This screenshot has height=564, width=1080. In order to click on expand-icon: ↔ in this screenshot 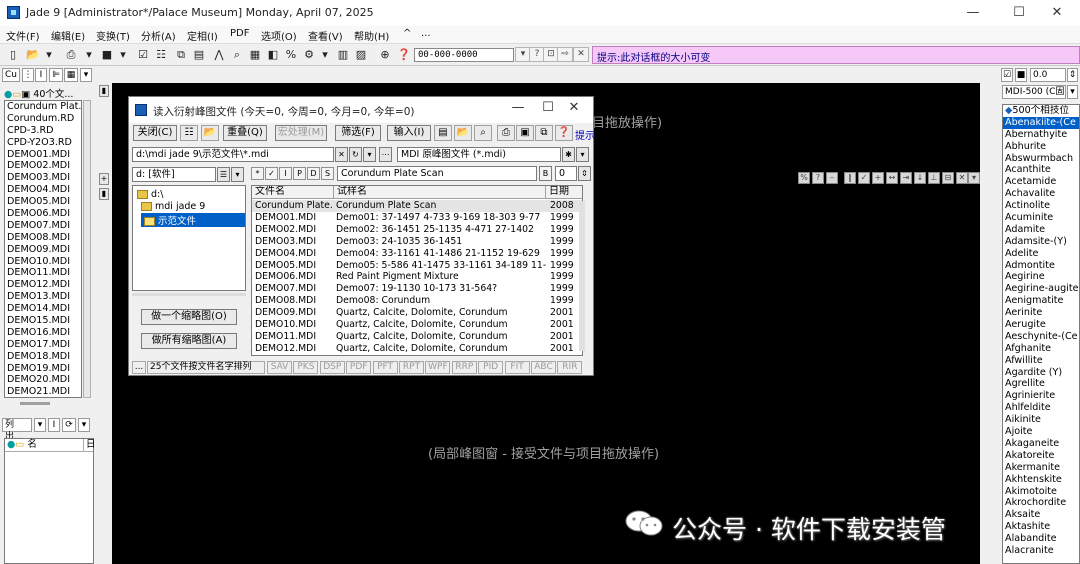, I will do `click(892, 178)`.